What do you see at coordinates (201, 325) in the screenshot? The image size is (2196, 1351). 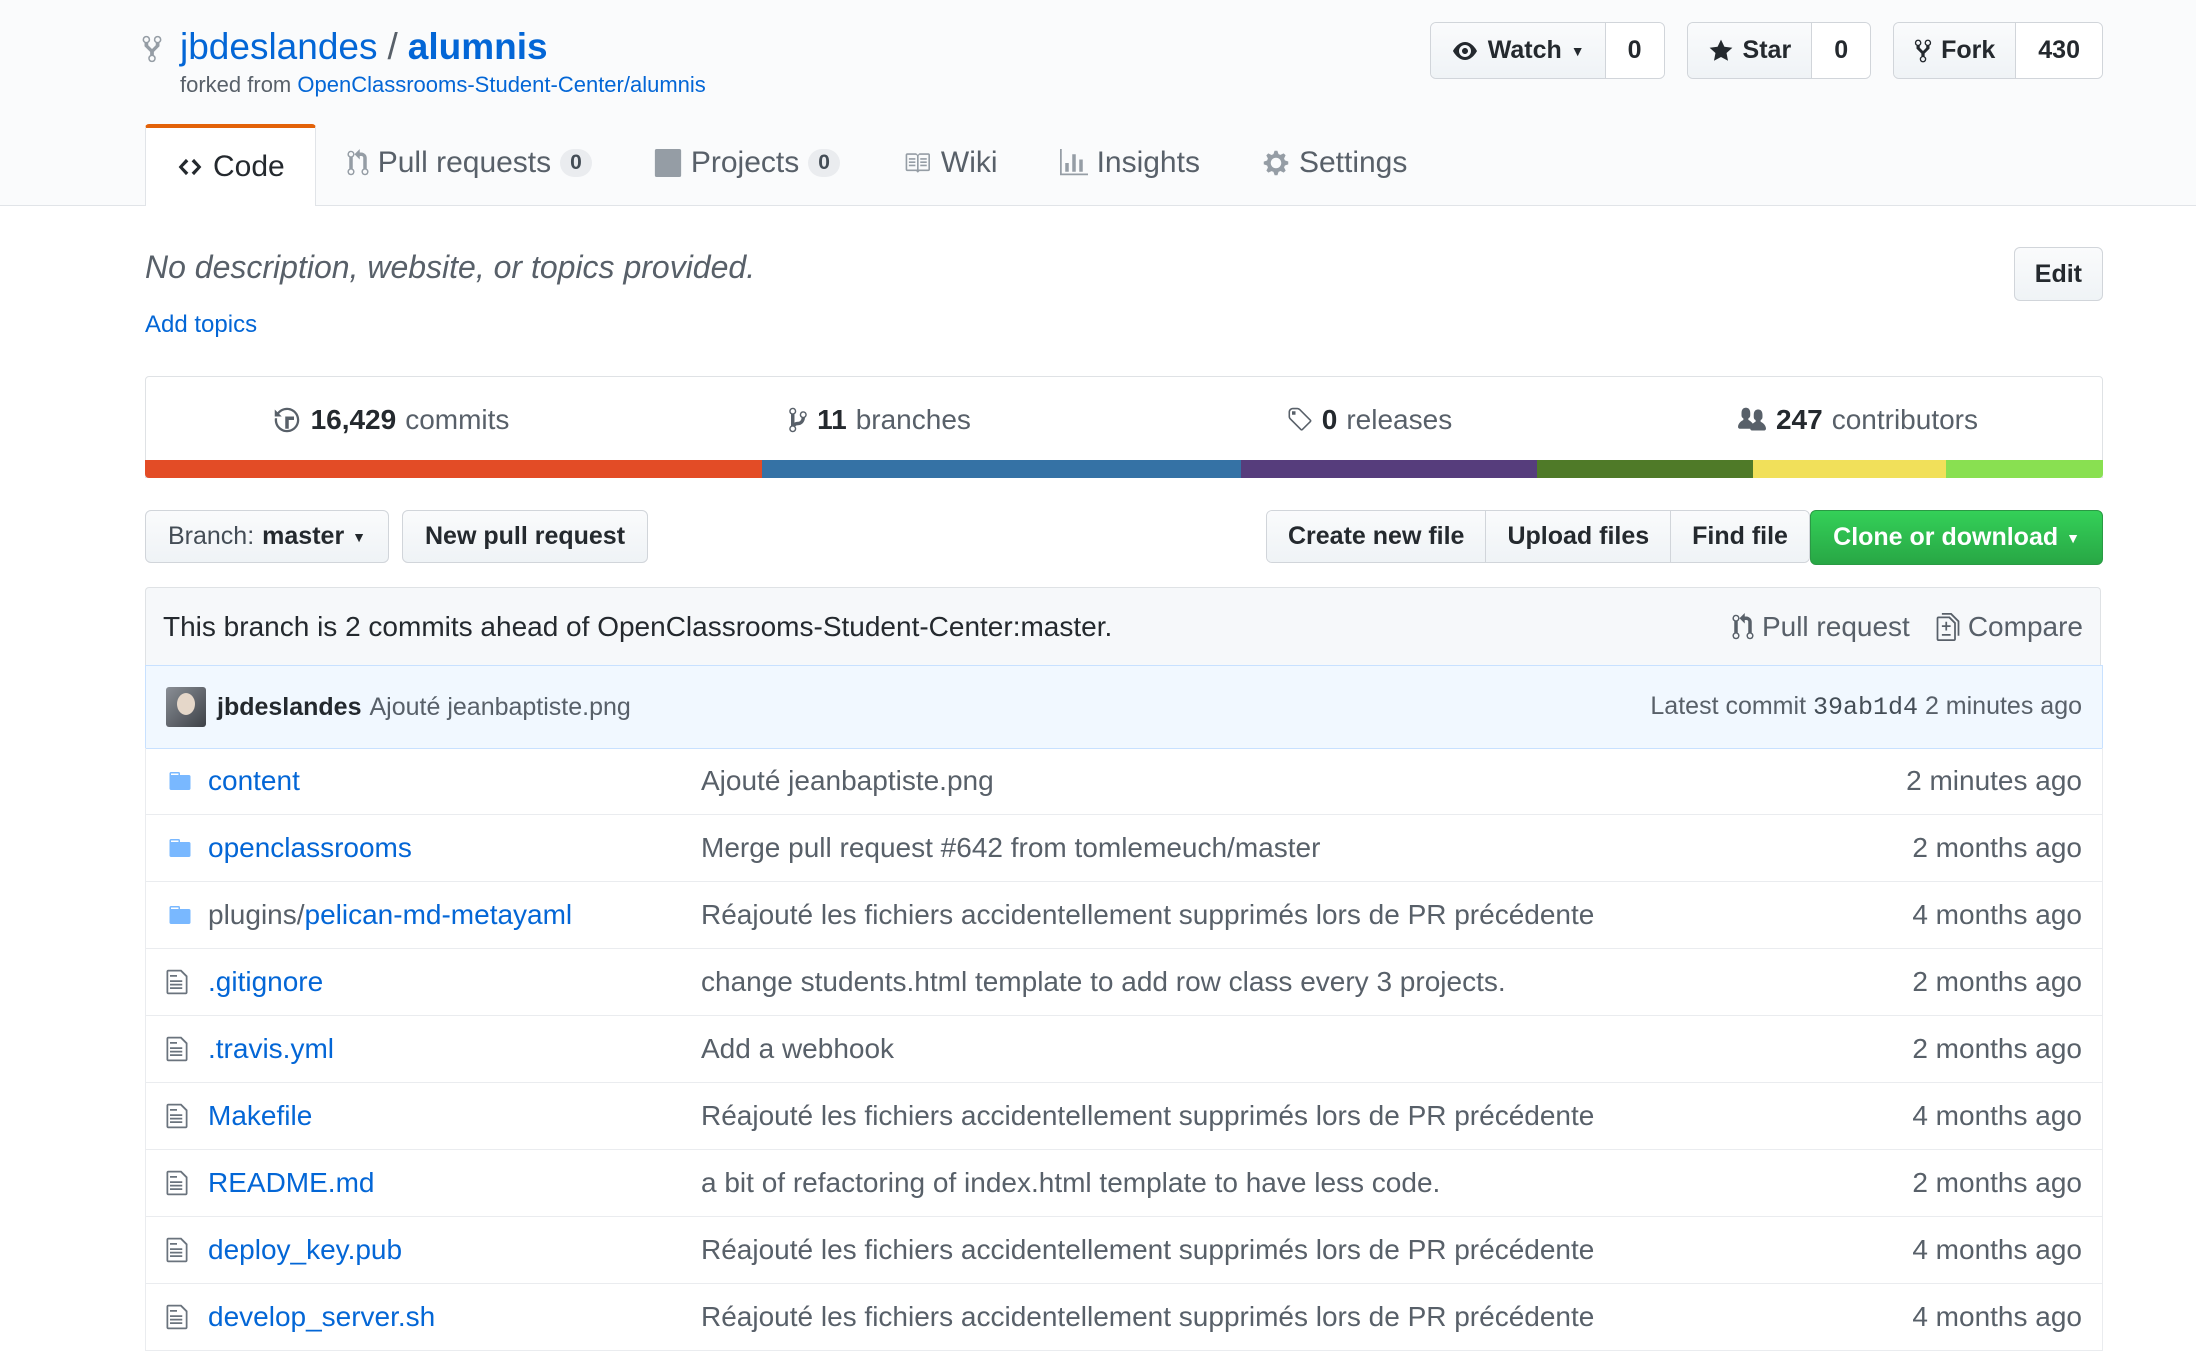 I see `add-topics-link: Add topics` at bounding box center [201, 325].